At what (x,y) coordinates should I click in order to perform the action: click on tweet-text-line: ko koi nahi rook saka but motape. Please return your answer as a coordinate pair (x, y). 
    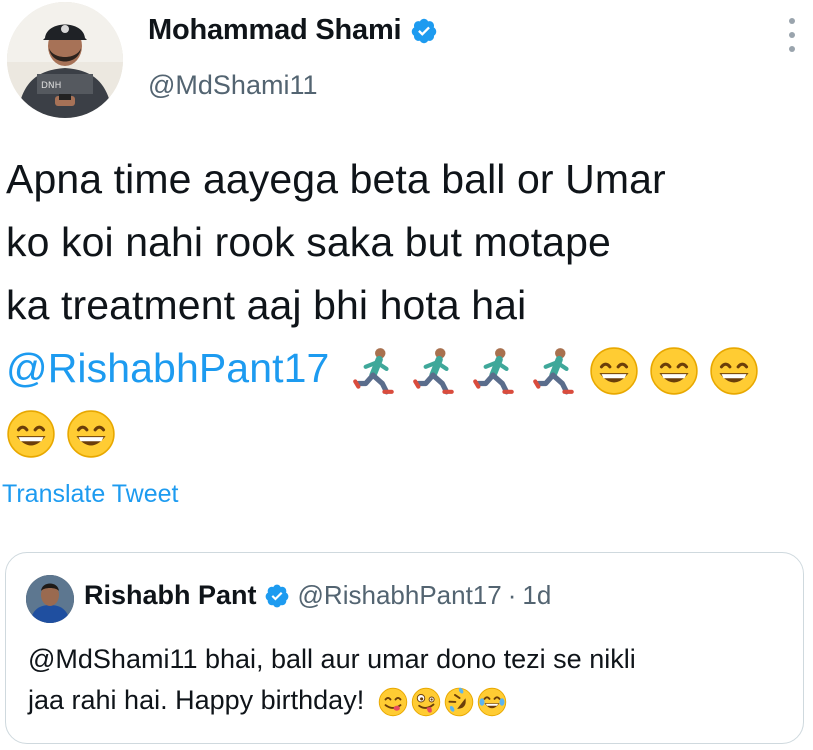
    Looking at the image, I should click on (308, 242).